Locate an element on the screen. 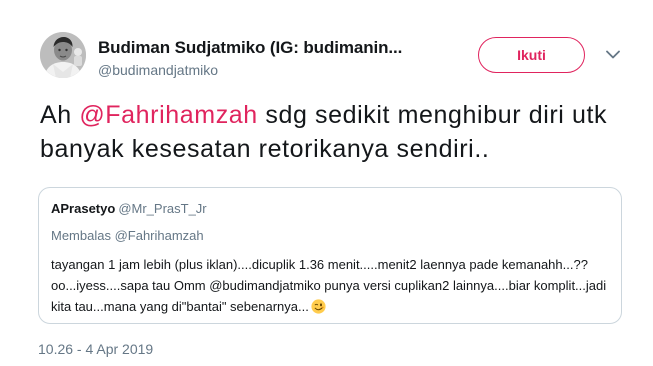  chevron-down-icon is located at coordinates (613, 54).